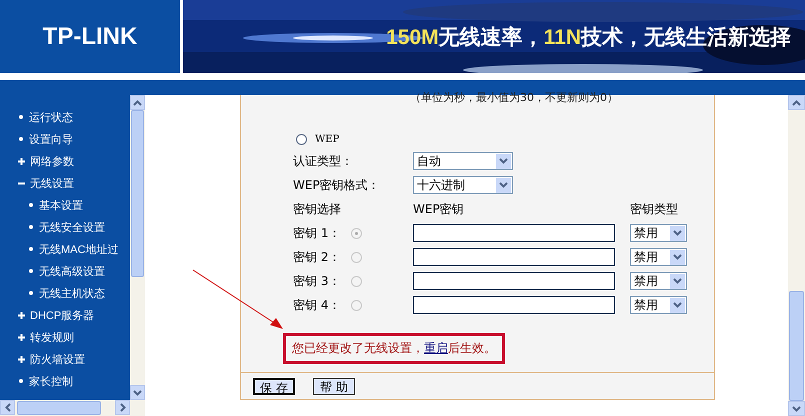 Image resolution: width=805 pixels, height=416 pixels. Describe the element at coordinates (327, 139) in the screenshot. I see `option-label: WEP` at that location.